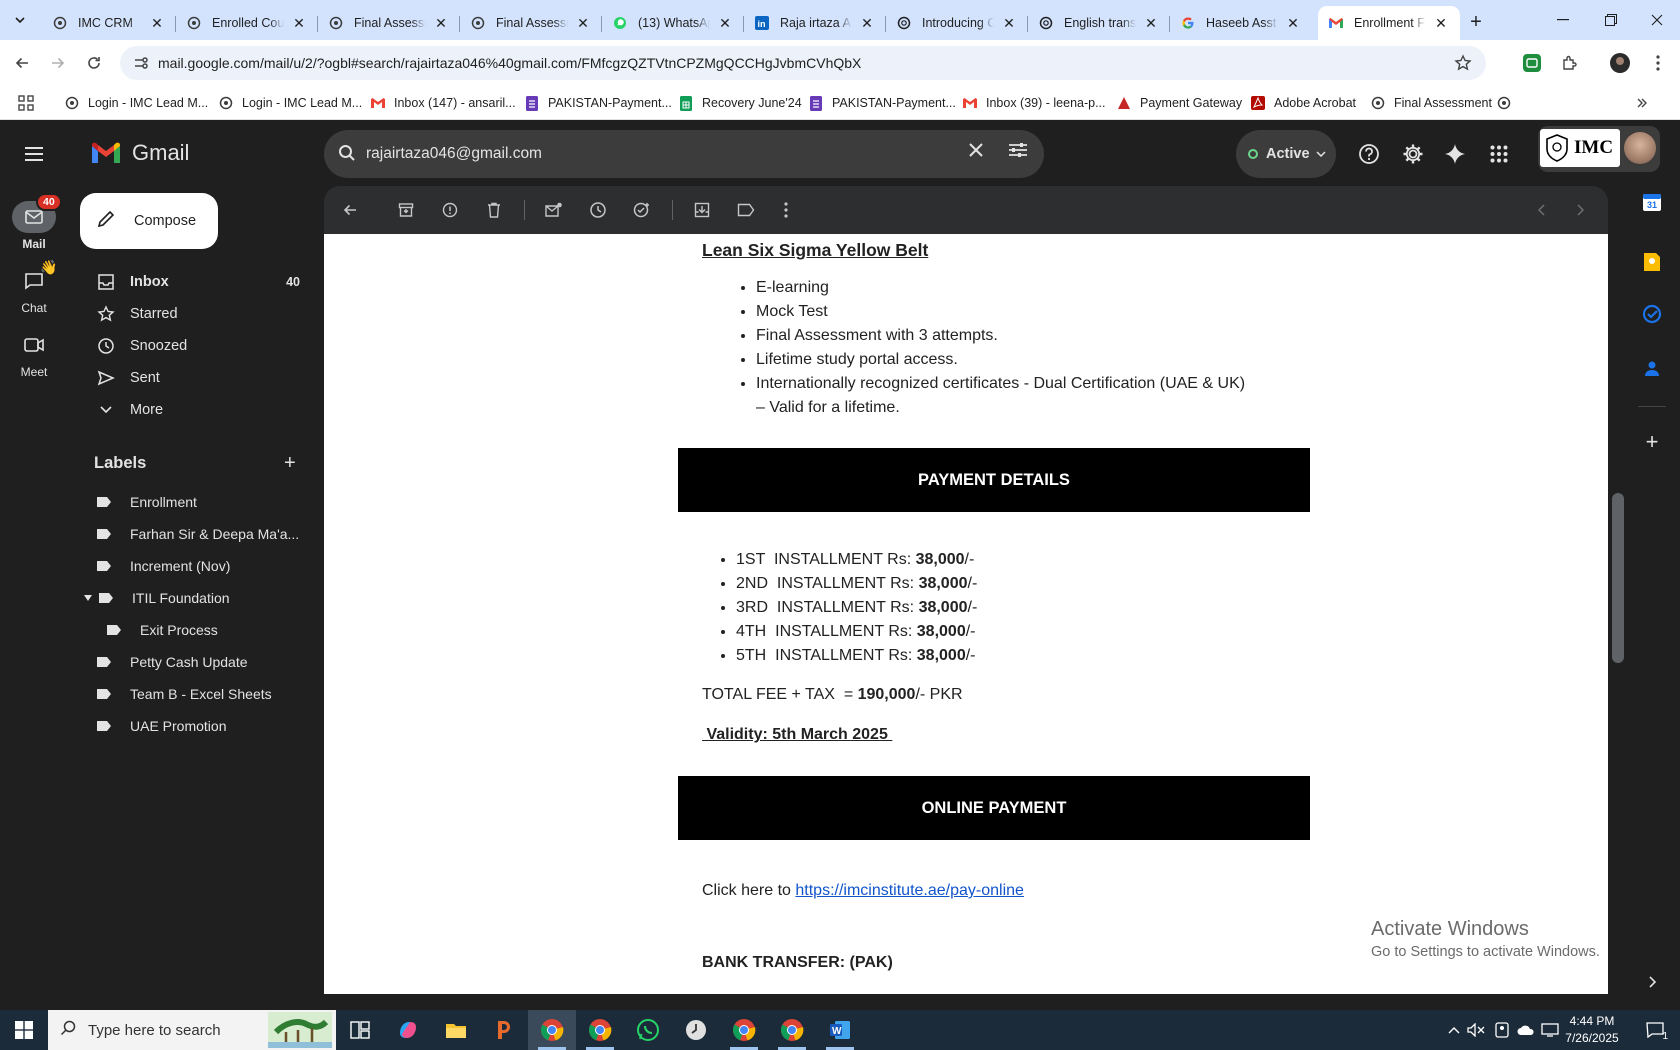 The width and height of the screenshot is (1680, 1050). What do you see at coordinates (188, 346) in the screenshot?
I see `nav-snoozed: Snoozed` at bounding box center [188, 346].